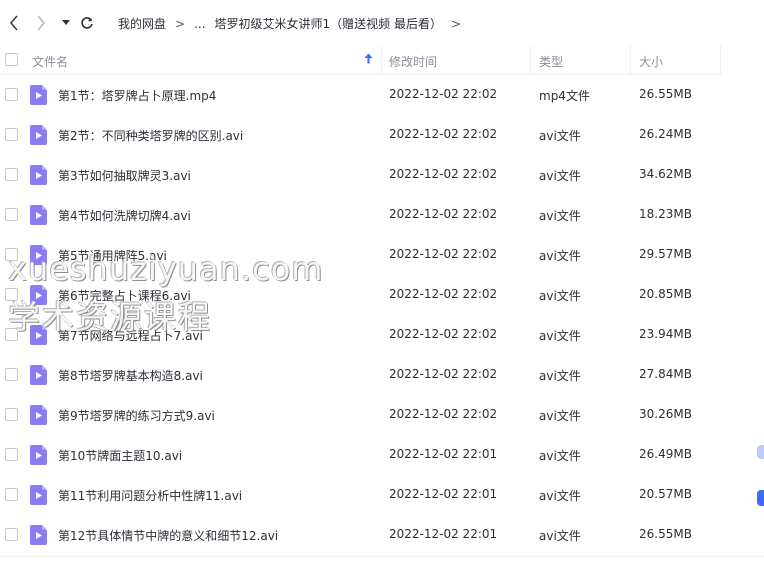  I want to click on file-size: 23.94MB, so click(665, 334).